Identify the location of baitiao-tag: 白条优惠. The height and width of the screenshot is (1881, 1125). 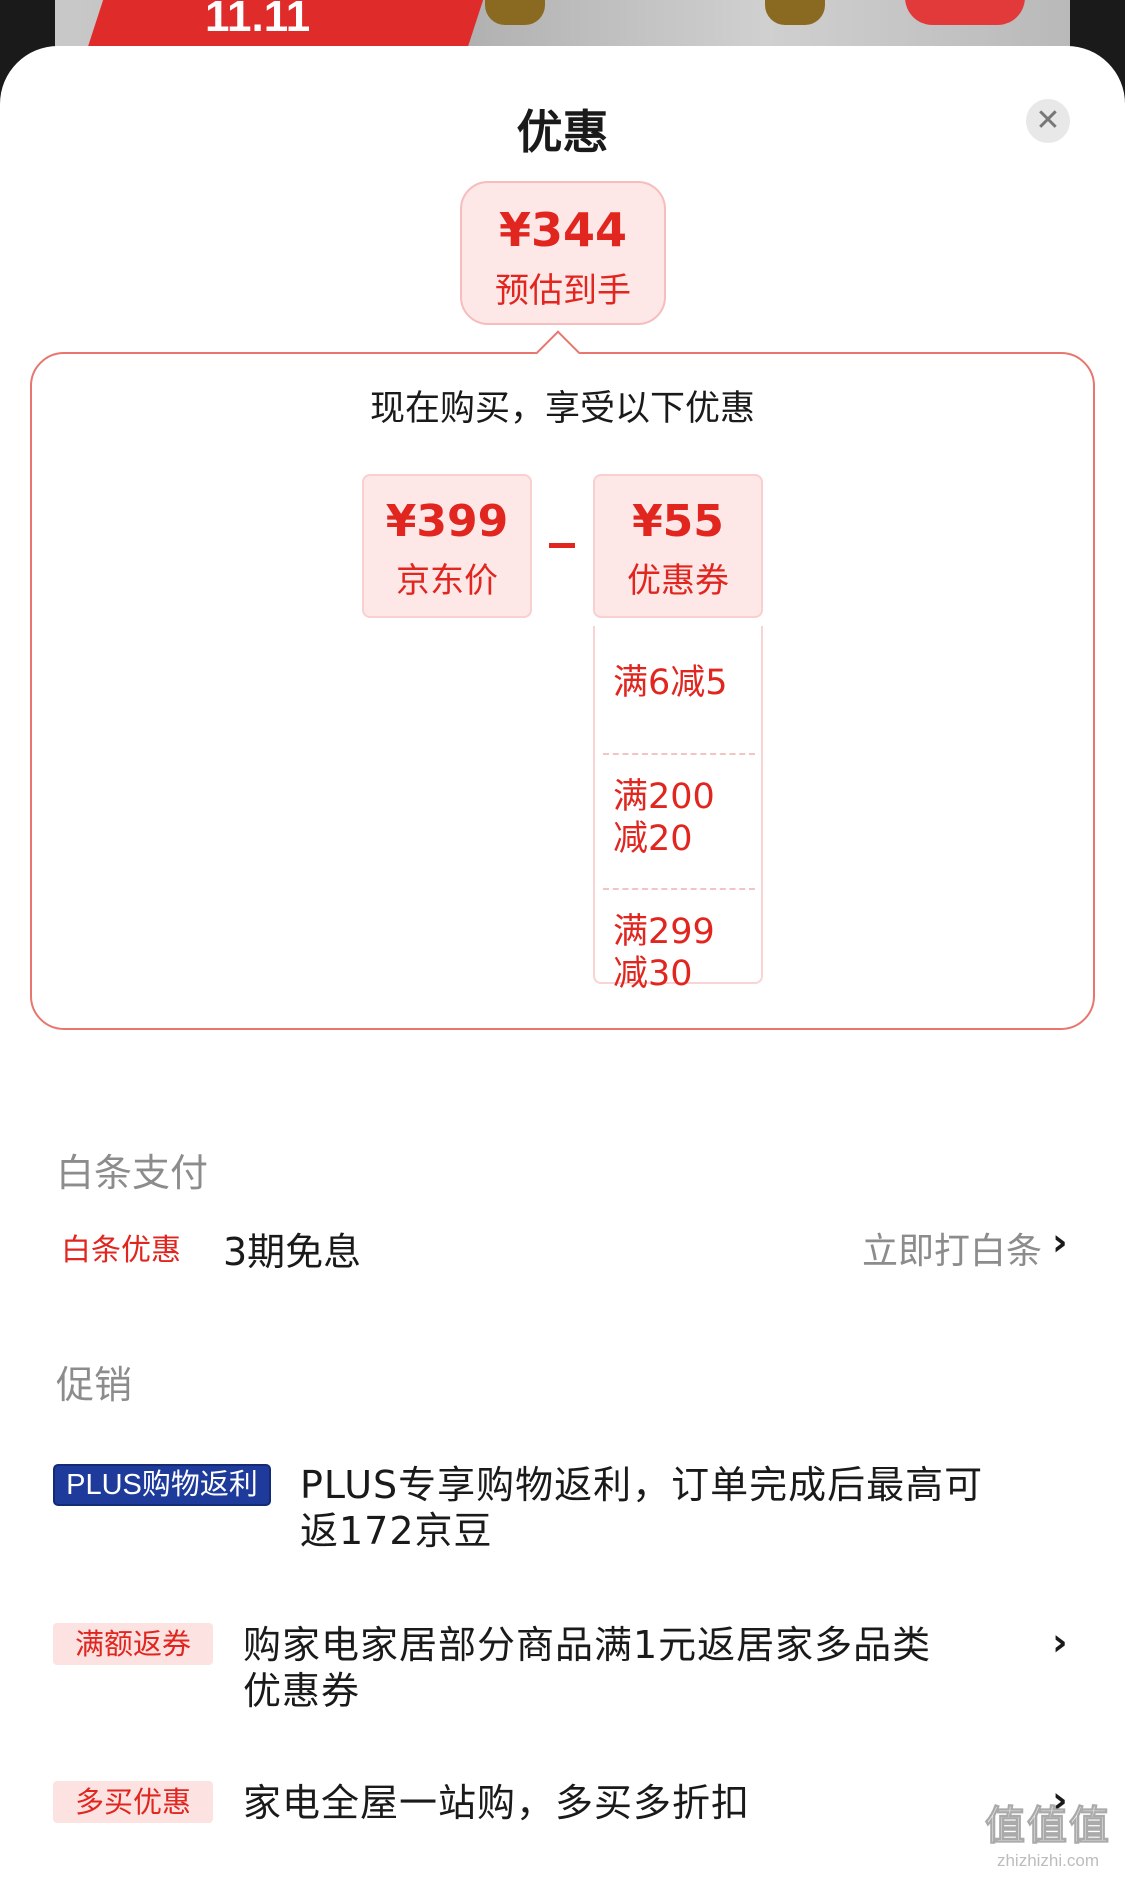
(121, 1250).